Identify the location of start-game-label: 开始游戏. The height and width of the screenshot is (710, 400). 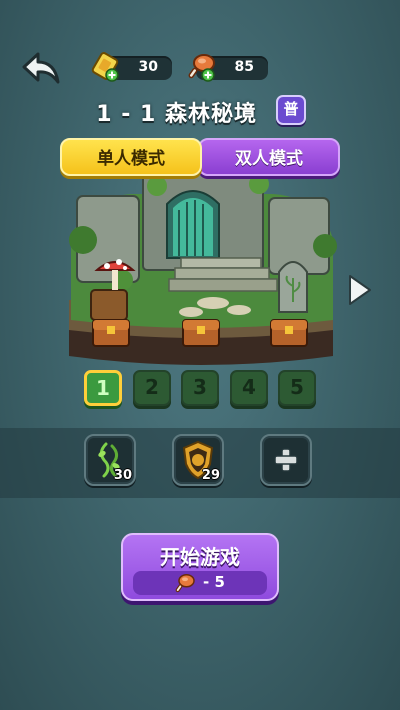
(200, 557).